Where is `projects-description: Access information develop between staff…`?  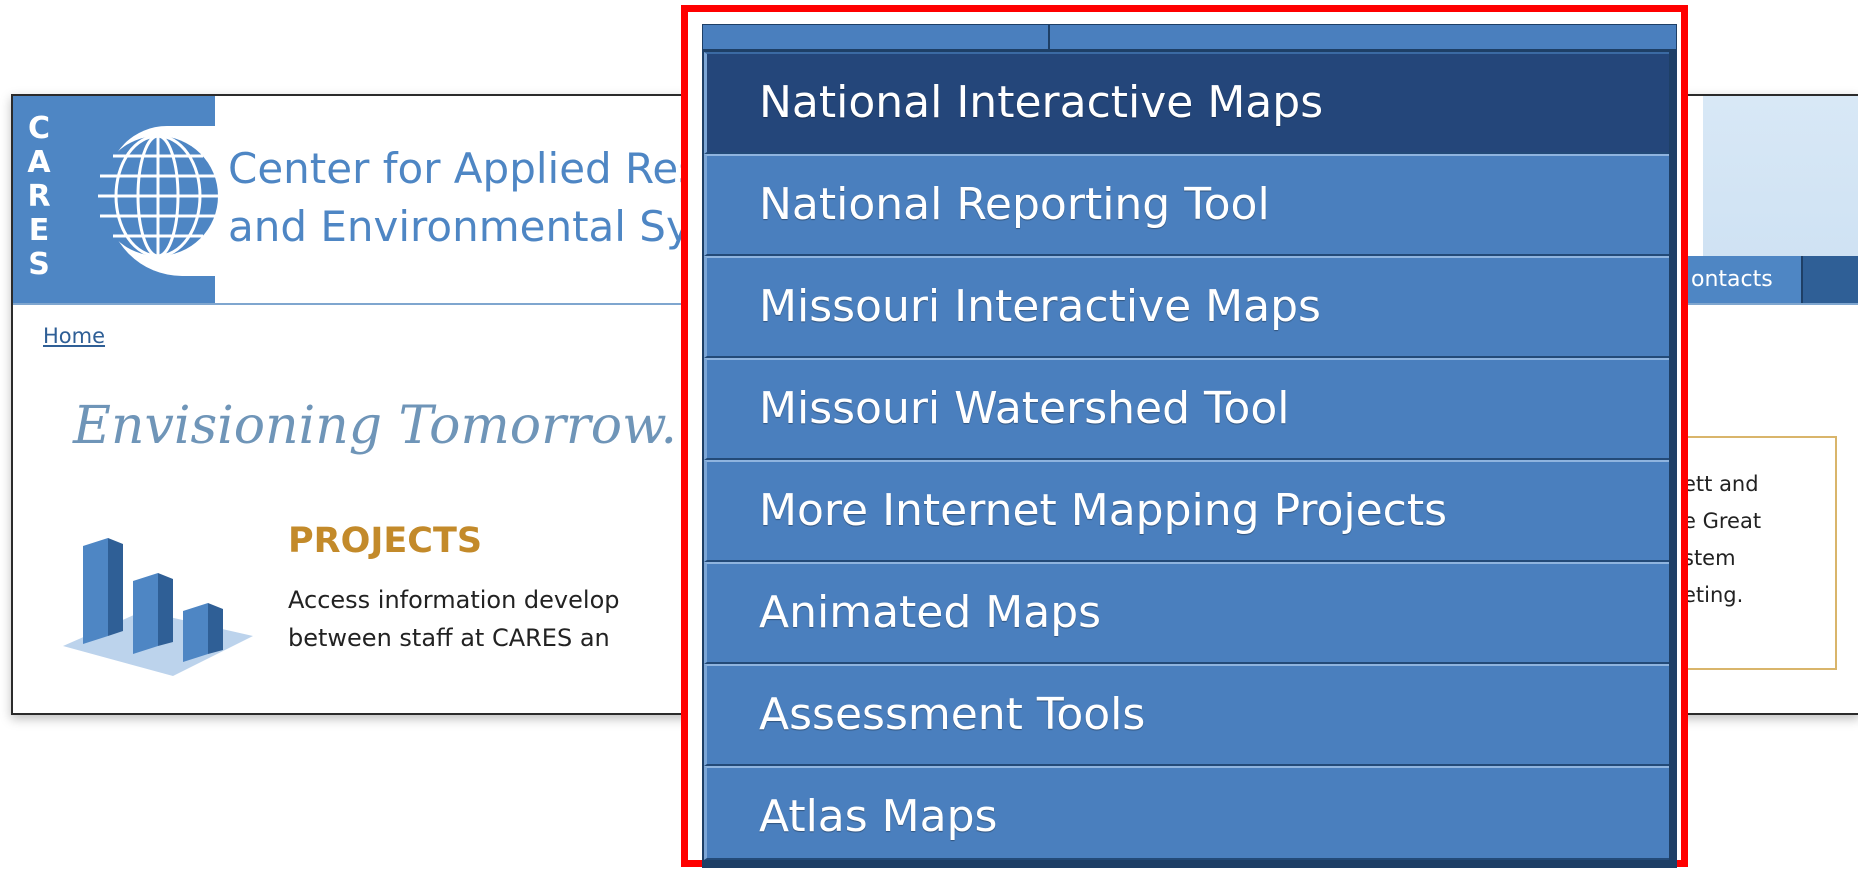 projects-description: Access information develop between staff… is located at coordinates (454, 619).